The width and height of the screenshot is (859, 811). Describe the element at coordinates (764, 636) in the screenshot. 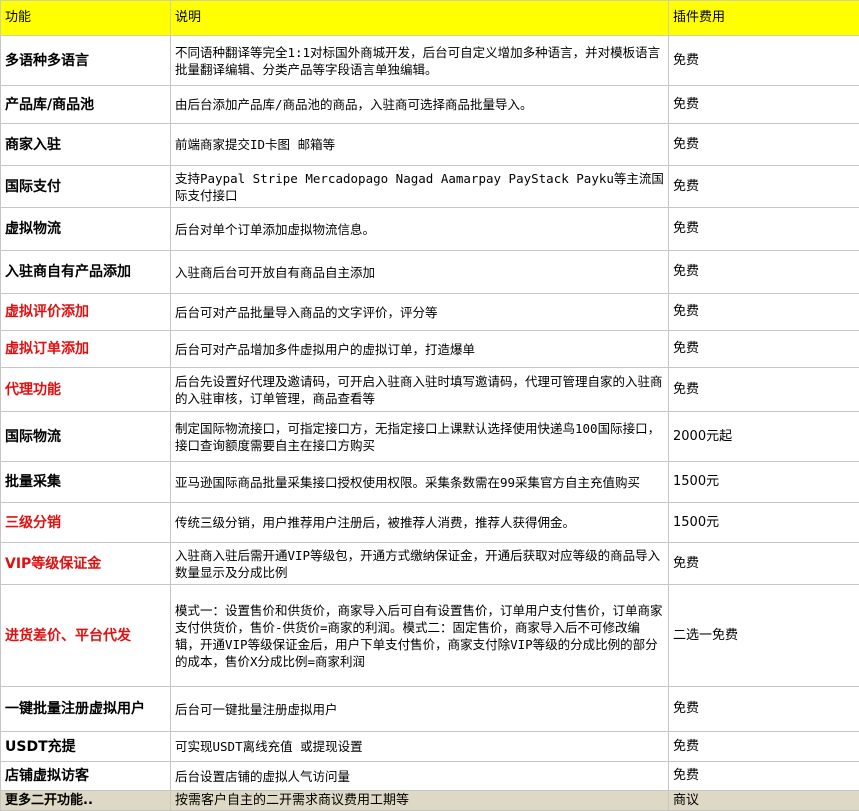

I see `feature-fee: 二选一免费` at that location.